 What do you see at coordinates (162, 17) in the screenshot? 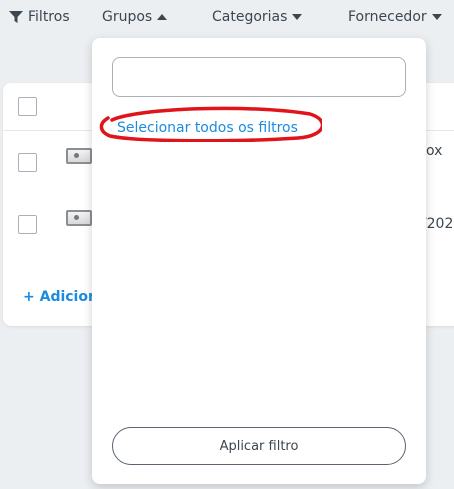
I see `caret-up-icon` at bounding box center [162, 17].